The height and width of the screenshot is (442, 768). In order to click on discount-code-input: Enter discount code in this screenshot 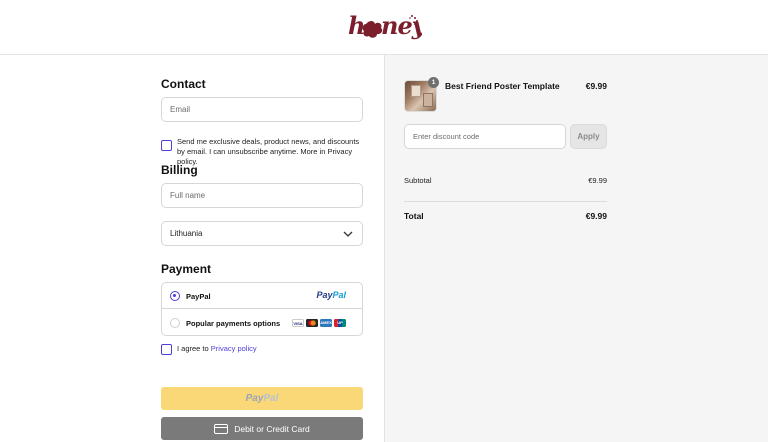, I will do `click(485, 136)`.